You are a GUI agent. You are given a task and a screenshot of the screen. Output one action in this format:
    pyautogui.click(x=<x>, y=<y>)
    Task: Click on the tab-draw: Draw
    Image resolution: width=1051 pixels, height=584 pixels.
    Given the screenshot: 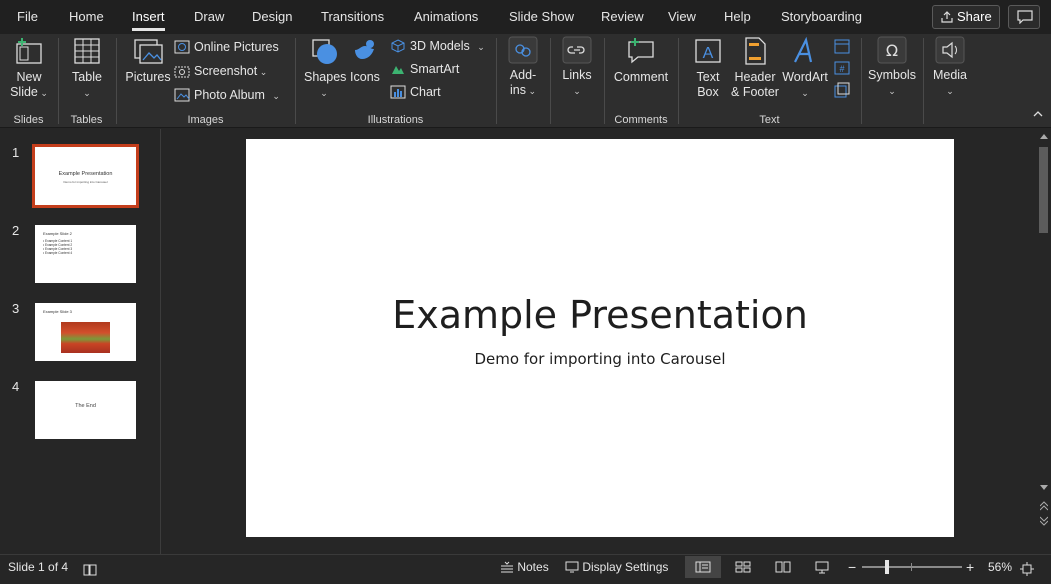 What is the action you would take?
    pyautogui.click(x=209, y=17)
    